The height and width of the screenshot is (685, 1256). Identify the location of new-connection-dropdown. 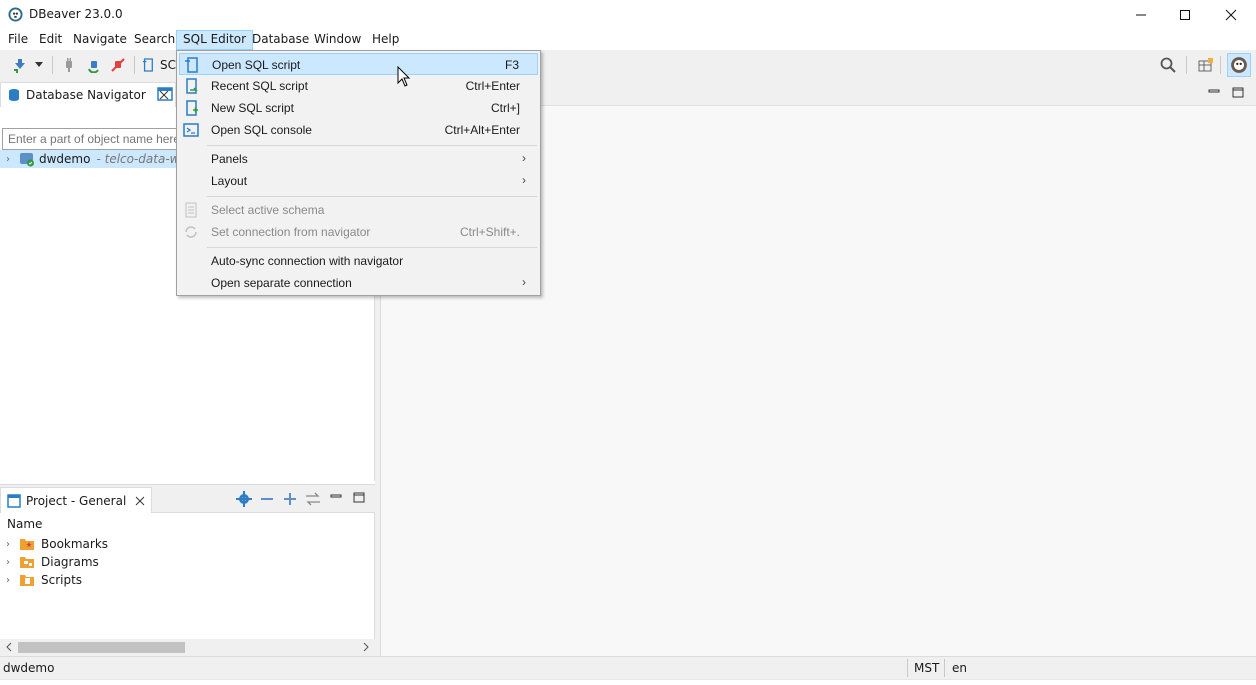
(39, 65).